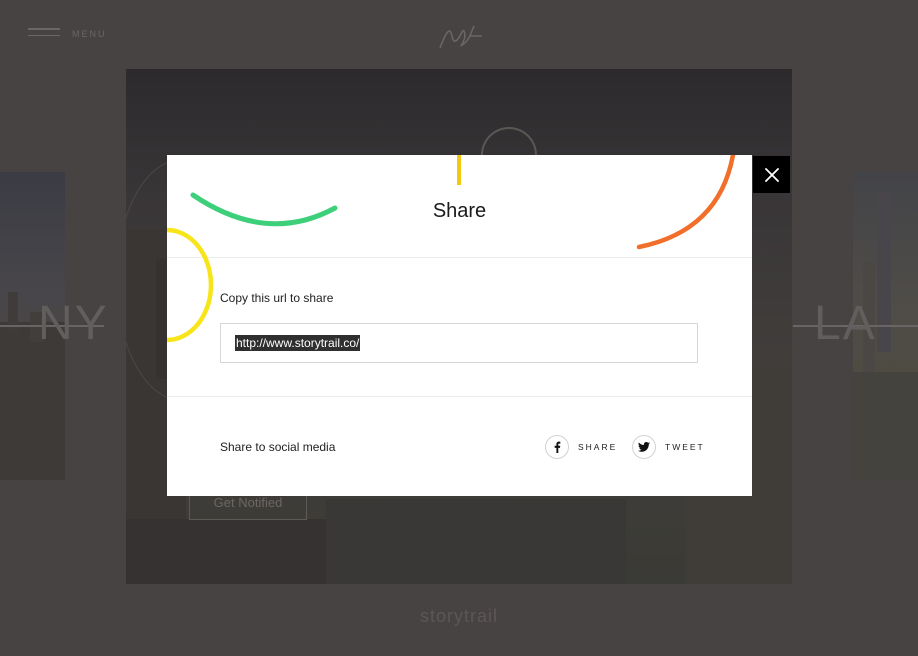 The height and width of the screenshot is (656, 918). I want to click on twitter-icon, so click(644, 447).